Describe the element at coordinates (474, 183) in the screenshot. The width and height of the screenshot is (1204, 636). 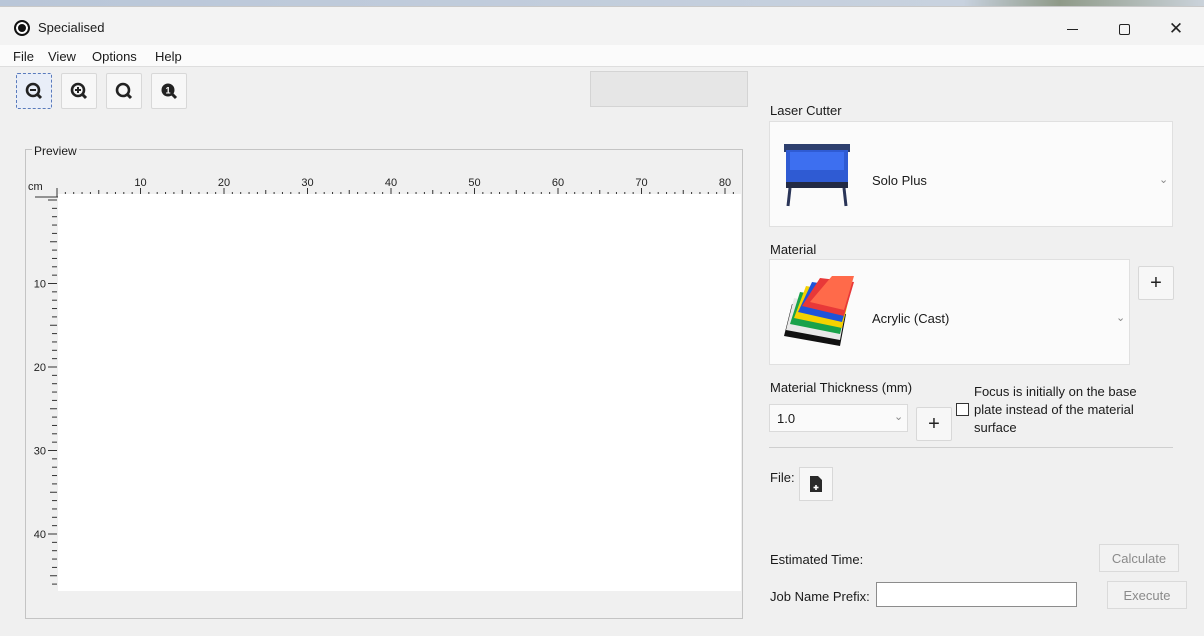
I see `ruler-x-tick-label: 50` at that location.